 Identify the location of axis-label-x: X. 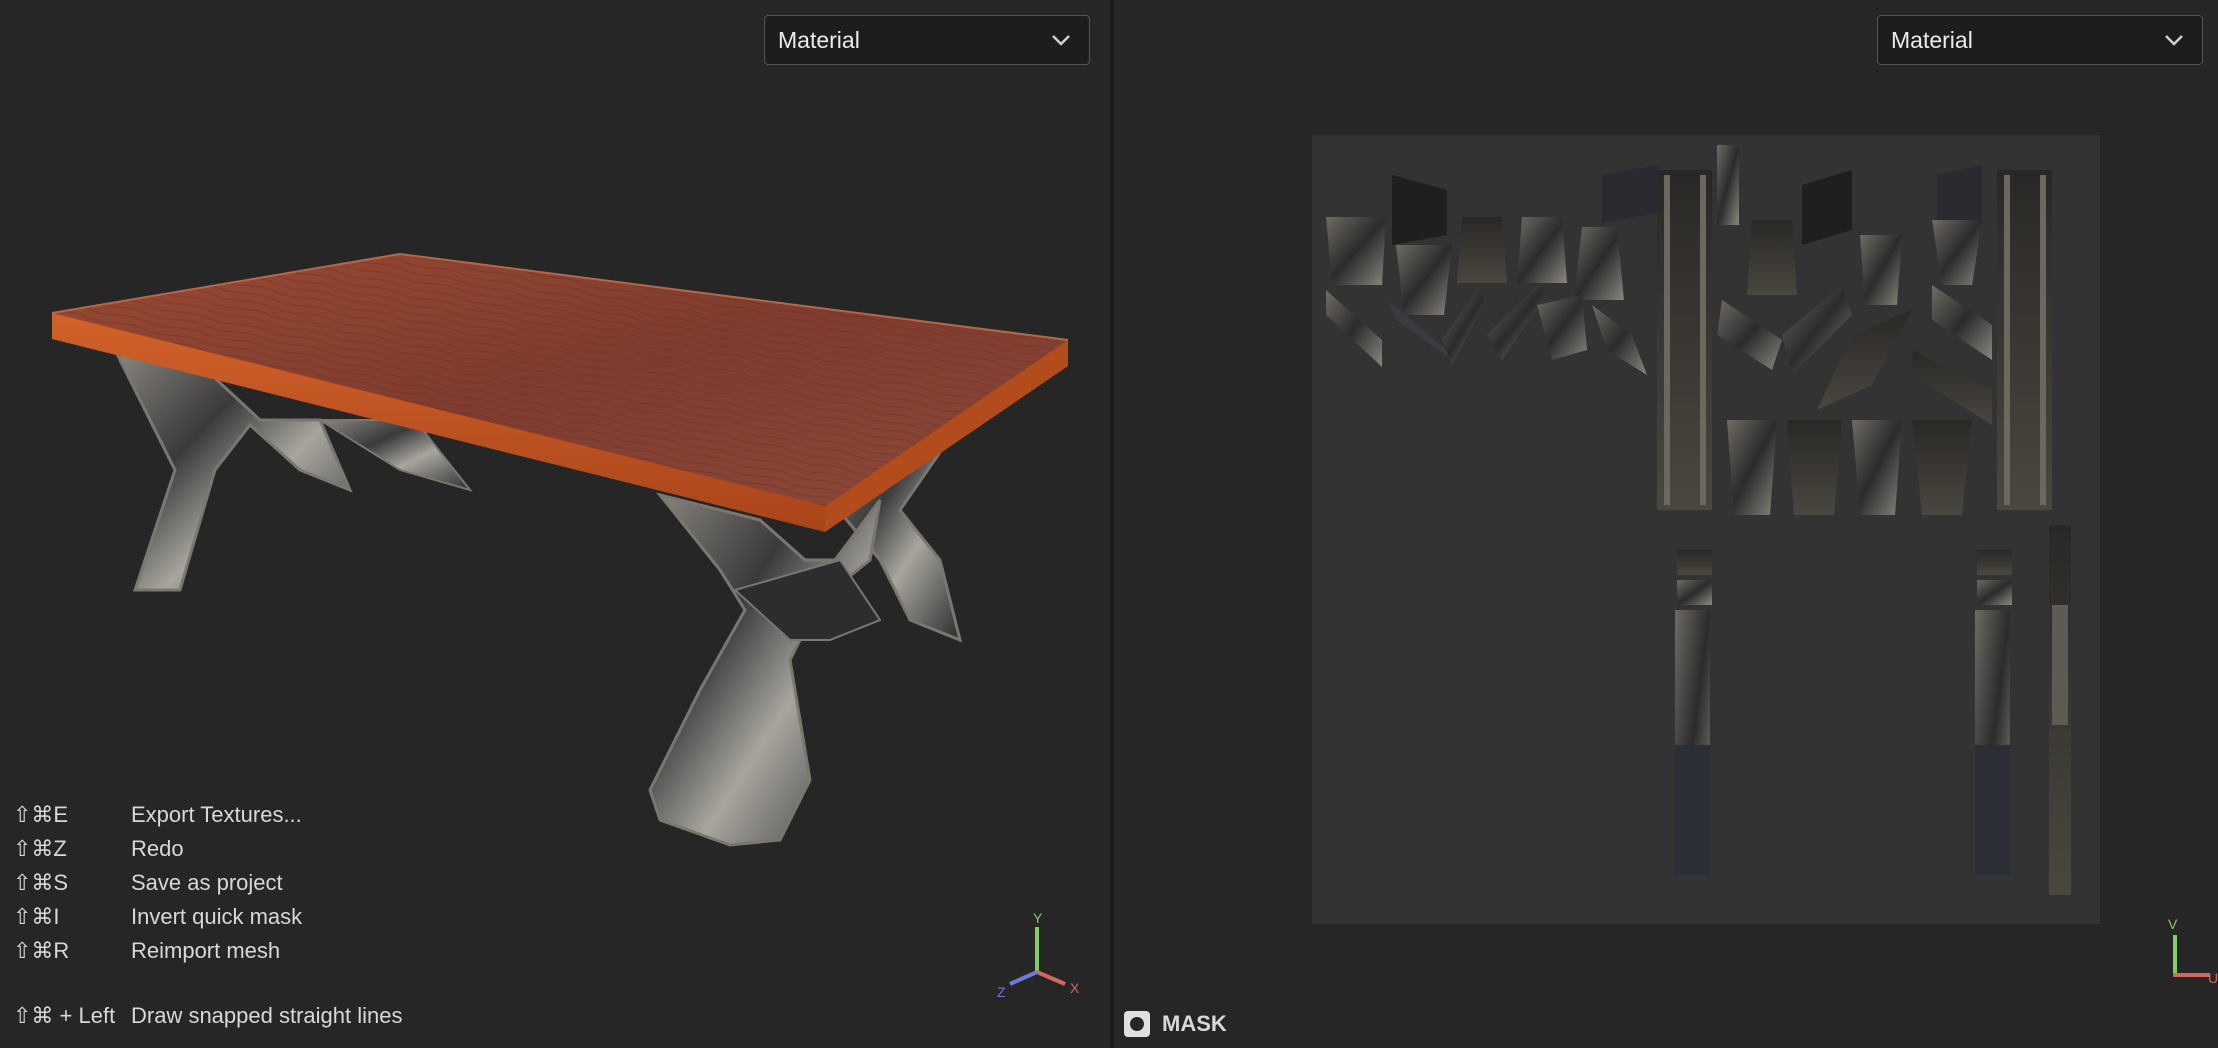
(1075, 988).